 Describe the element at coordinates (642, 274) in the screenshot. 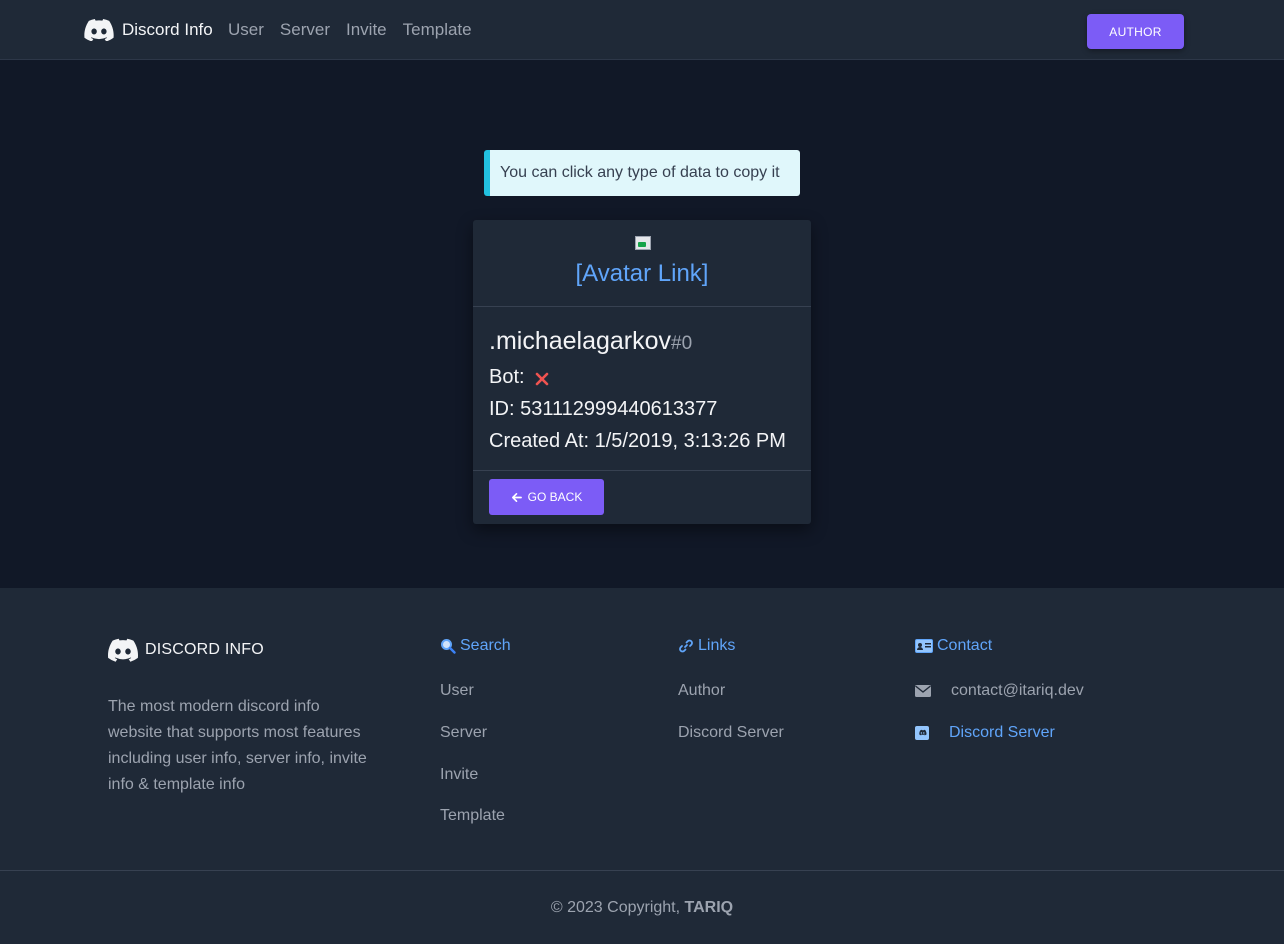

I see `avatar-link: [Avatar Link]` at that location.